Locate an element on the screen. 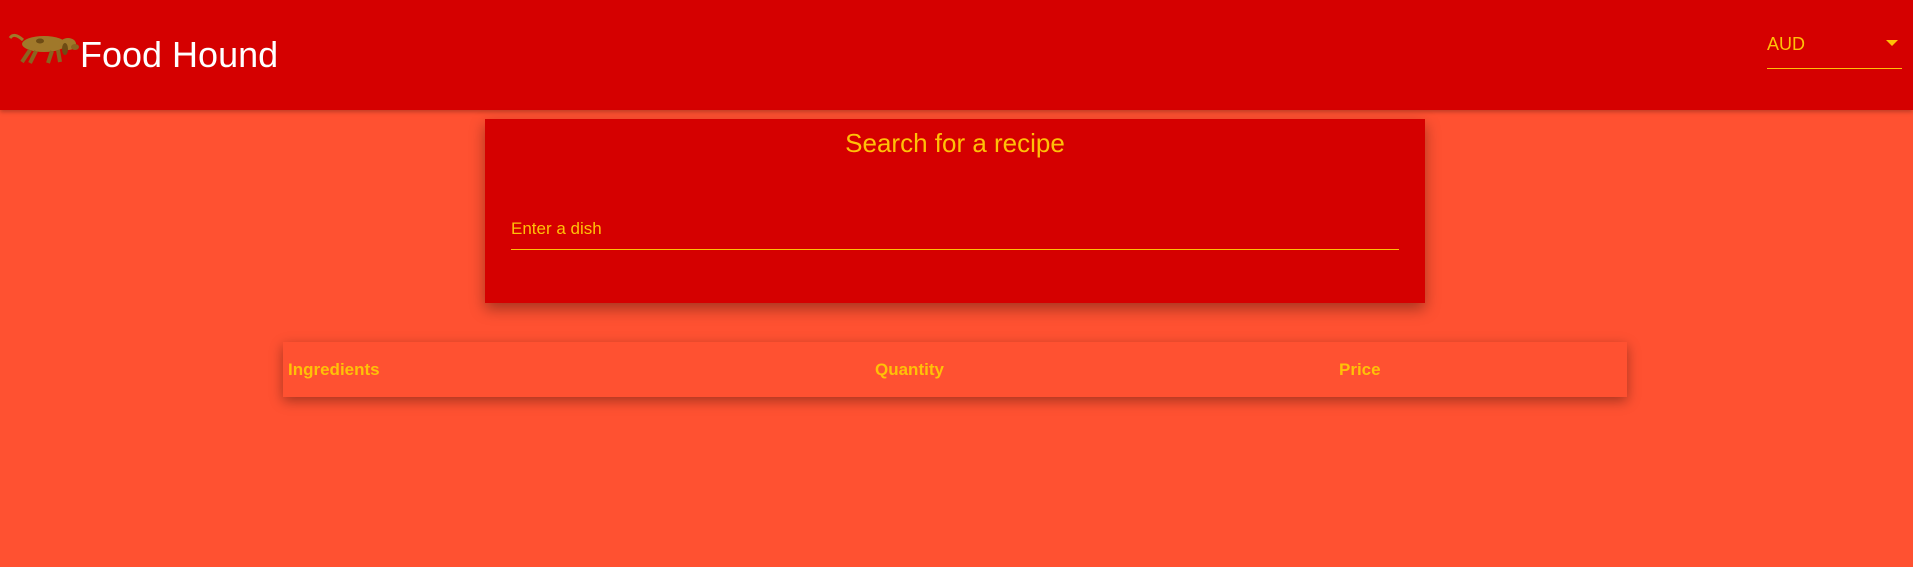 The image size is (1913, 567). dropdown-caret-icon is located at coordinates (1892, 43).